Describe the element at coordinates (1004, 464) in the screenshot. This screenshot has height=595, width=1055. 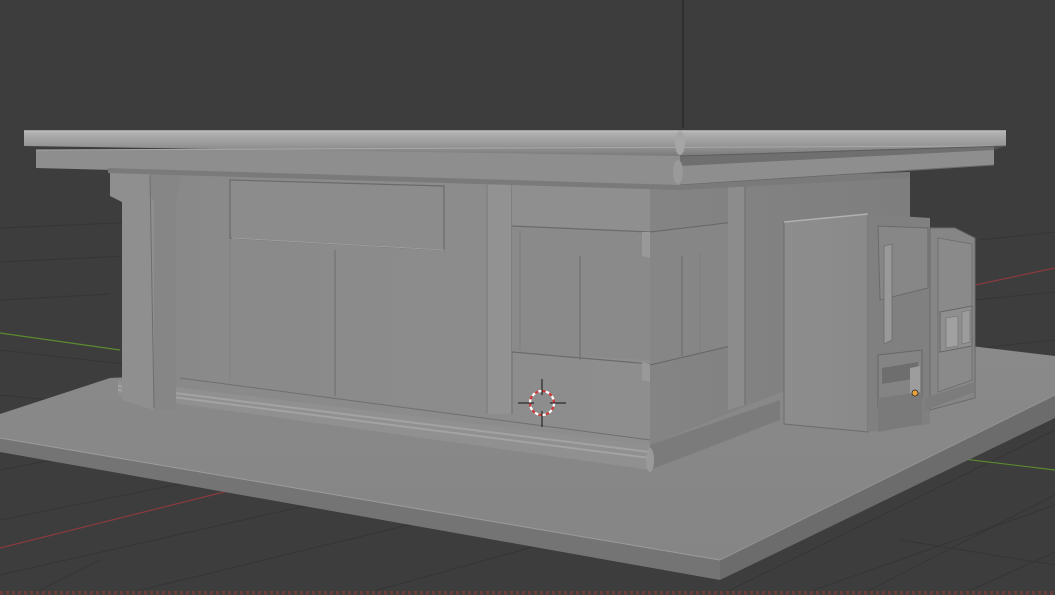
I see `y-axis-line-right` at that location.